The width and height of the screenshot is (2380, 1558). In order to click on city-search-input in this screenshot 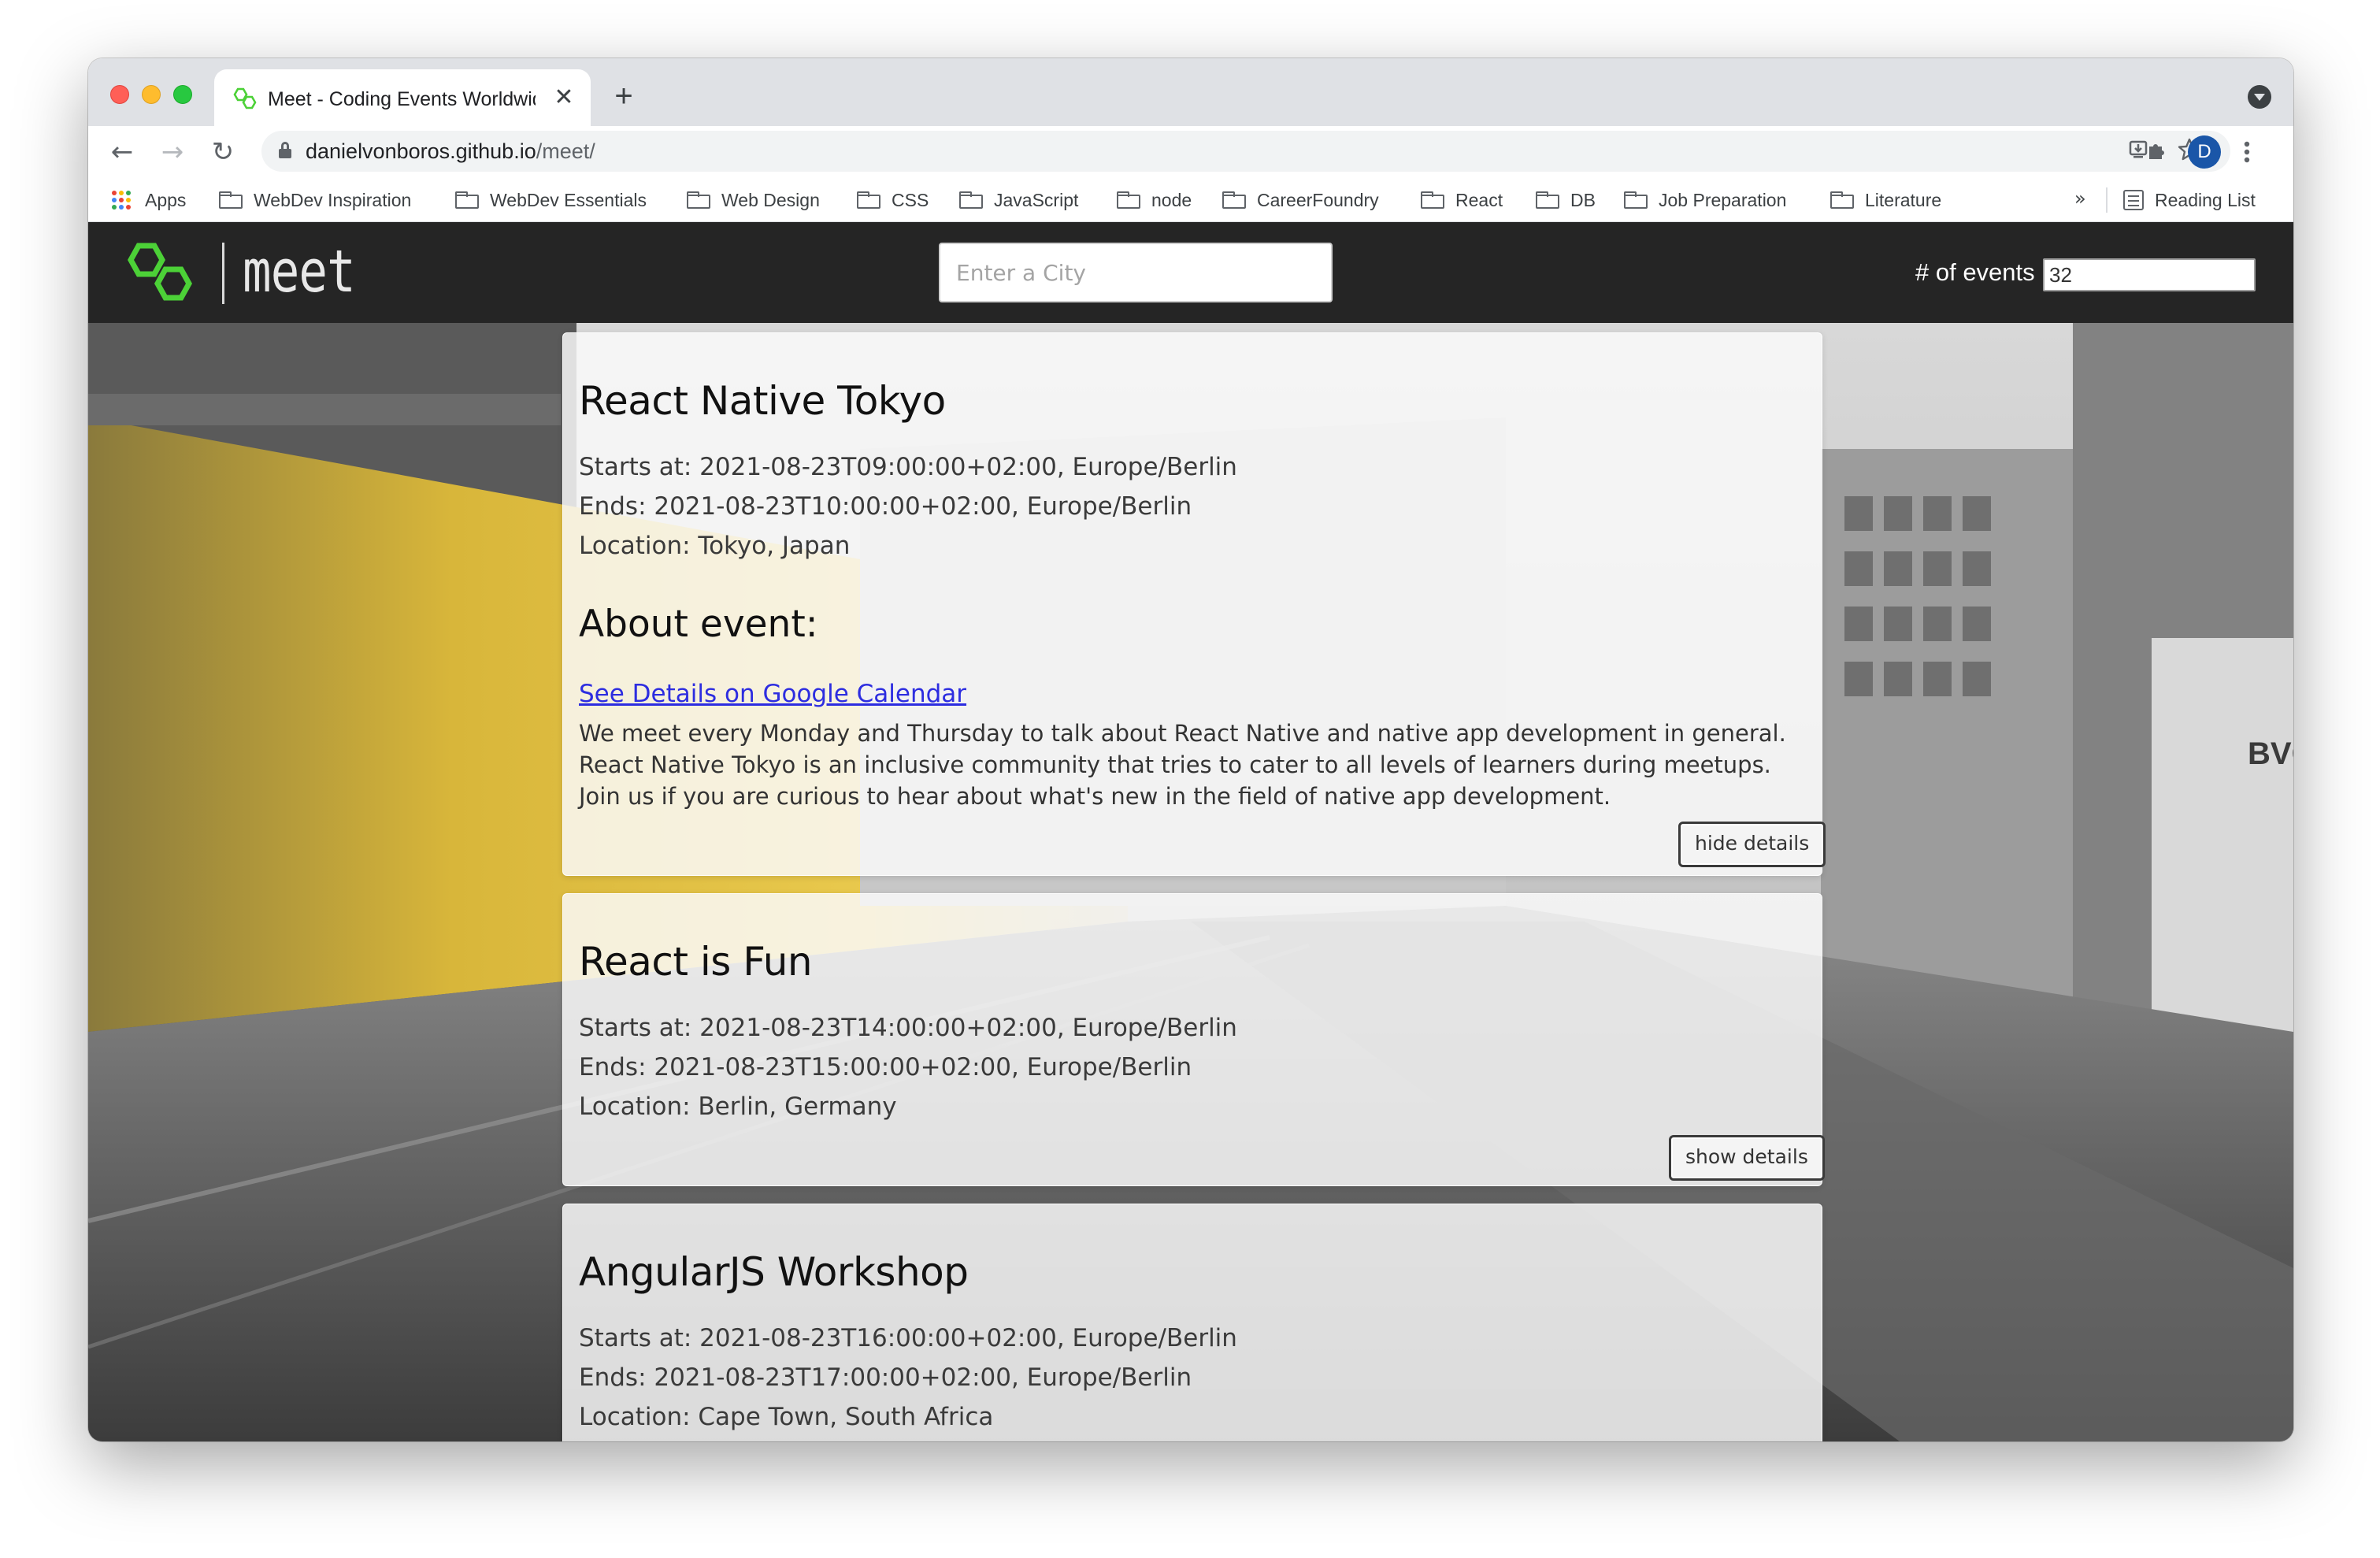, I will do `click(1136, 272)`.